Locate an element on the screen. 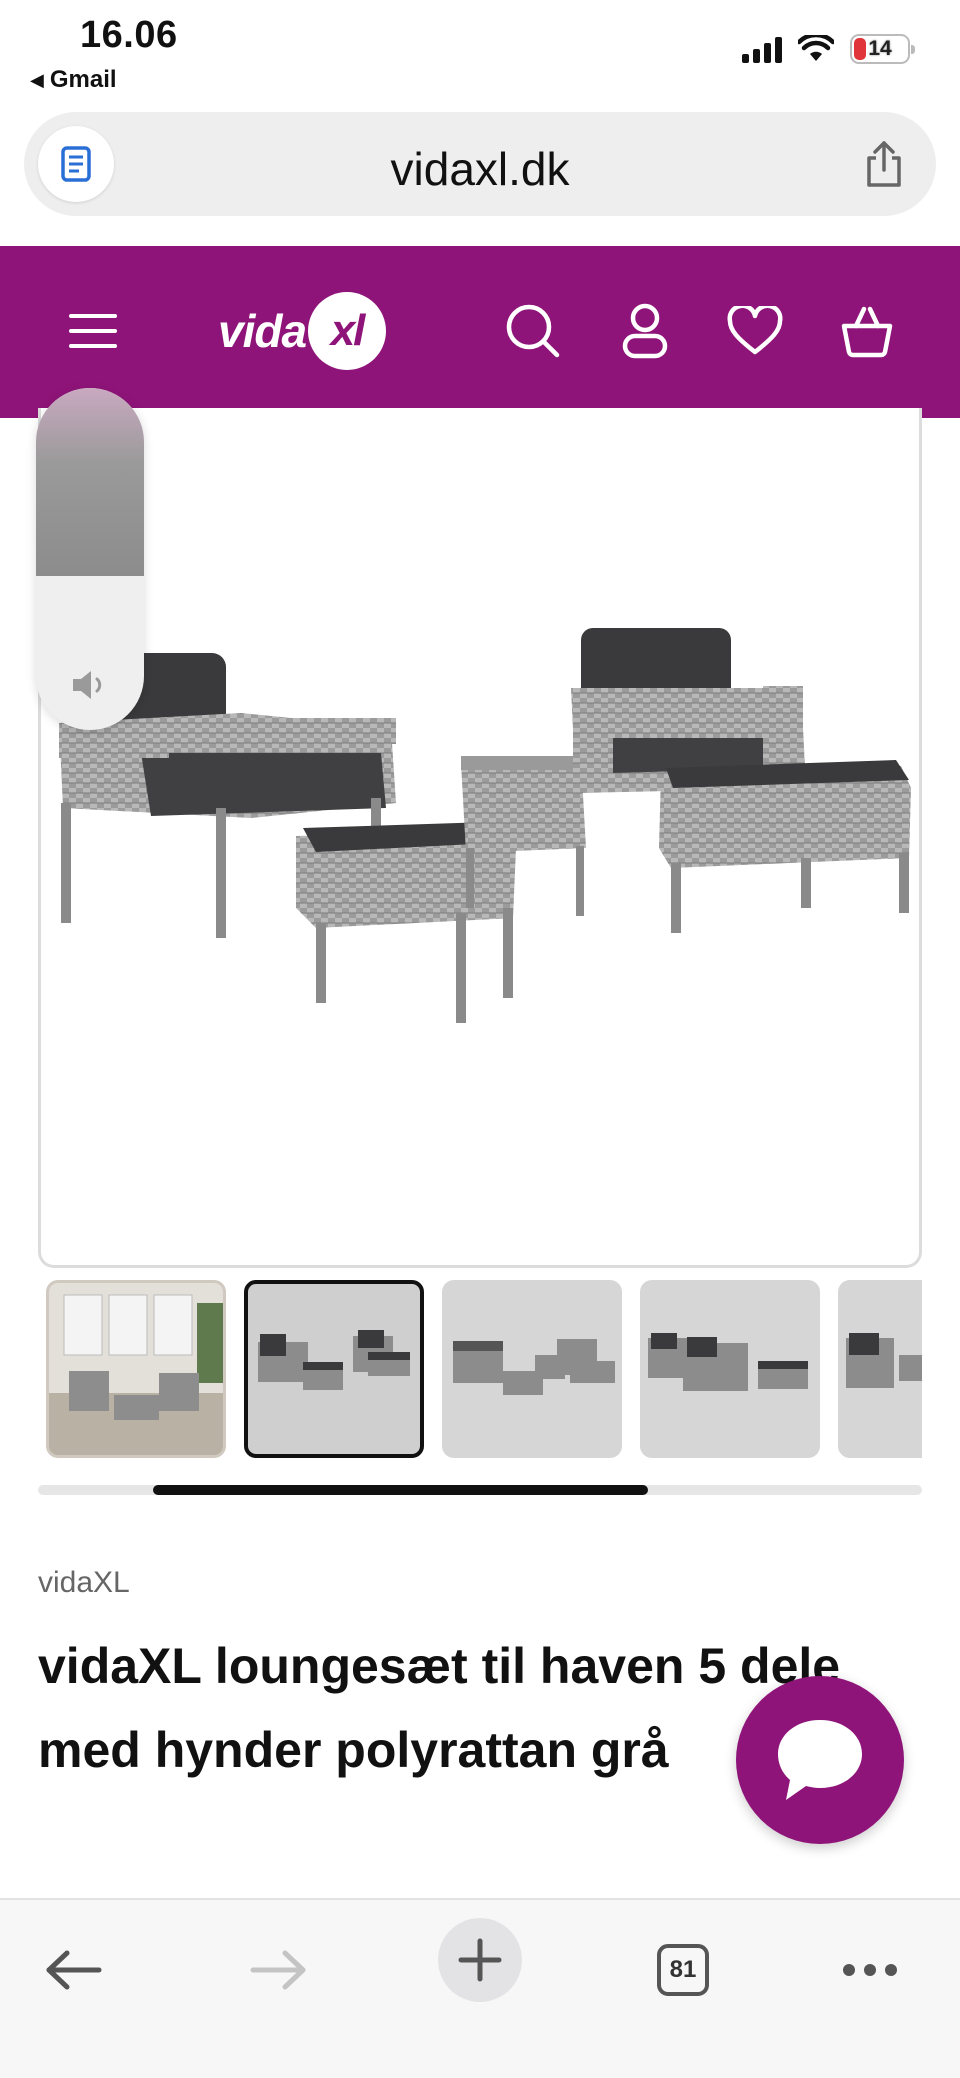 This screenshot has height=2078, width=960. wifi-icon is located at coordinates (816, 48).